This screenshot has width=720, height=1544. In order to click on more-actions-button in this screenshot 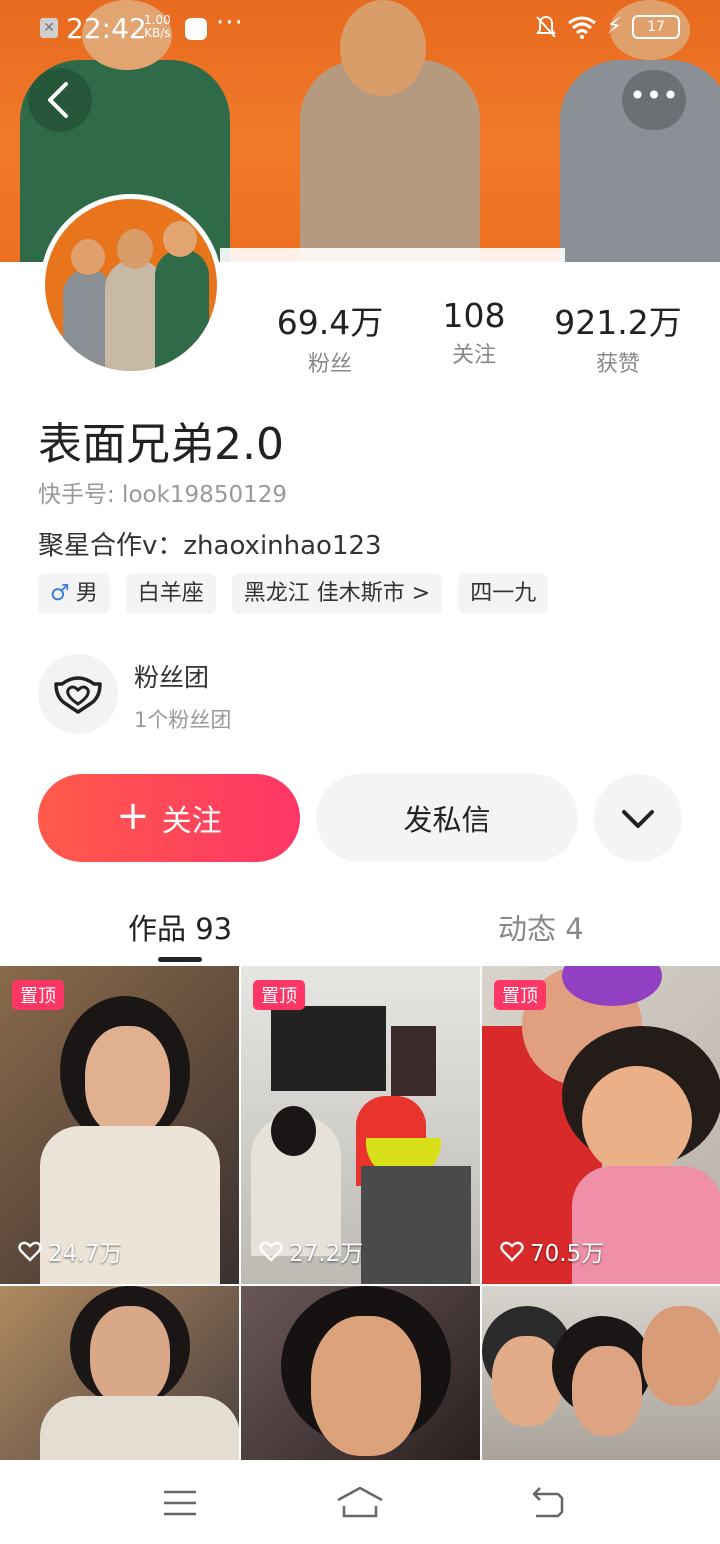, I will do `click(638, 818)`.